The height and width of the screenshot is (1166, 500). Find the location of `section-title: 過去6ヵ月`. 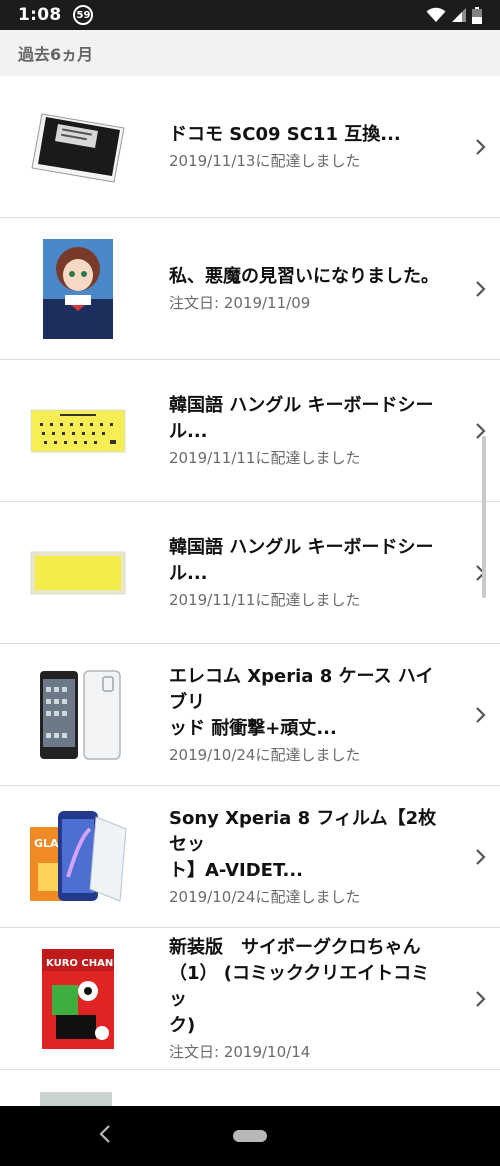

section-title: 過去6ヵ月 is located at coordinates (56, 54).